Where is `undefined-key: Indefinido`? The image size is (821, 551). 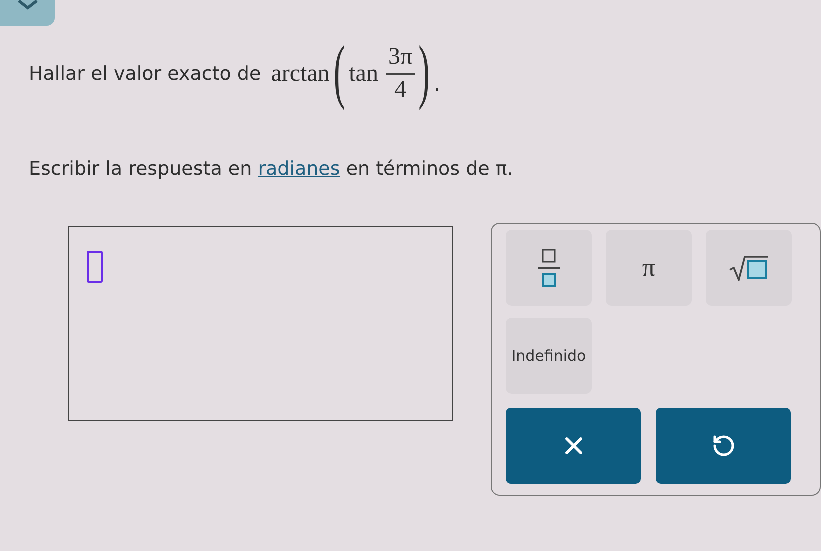 undefined-key: Indefinido is located at coordinates (549, 356).